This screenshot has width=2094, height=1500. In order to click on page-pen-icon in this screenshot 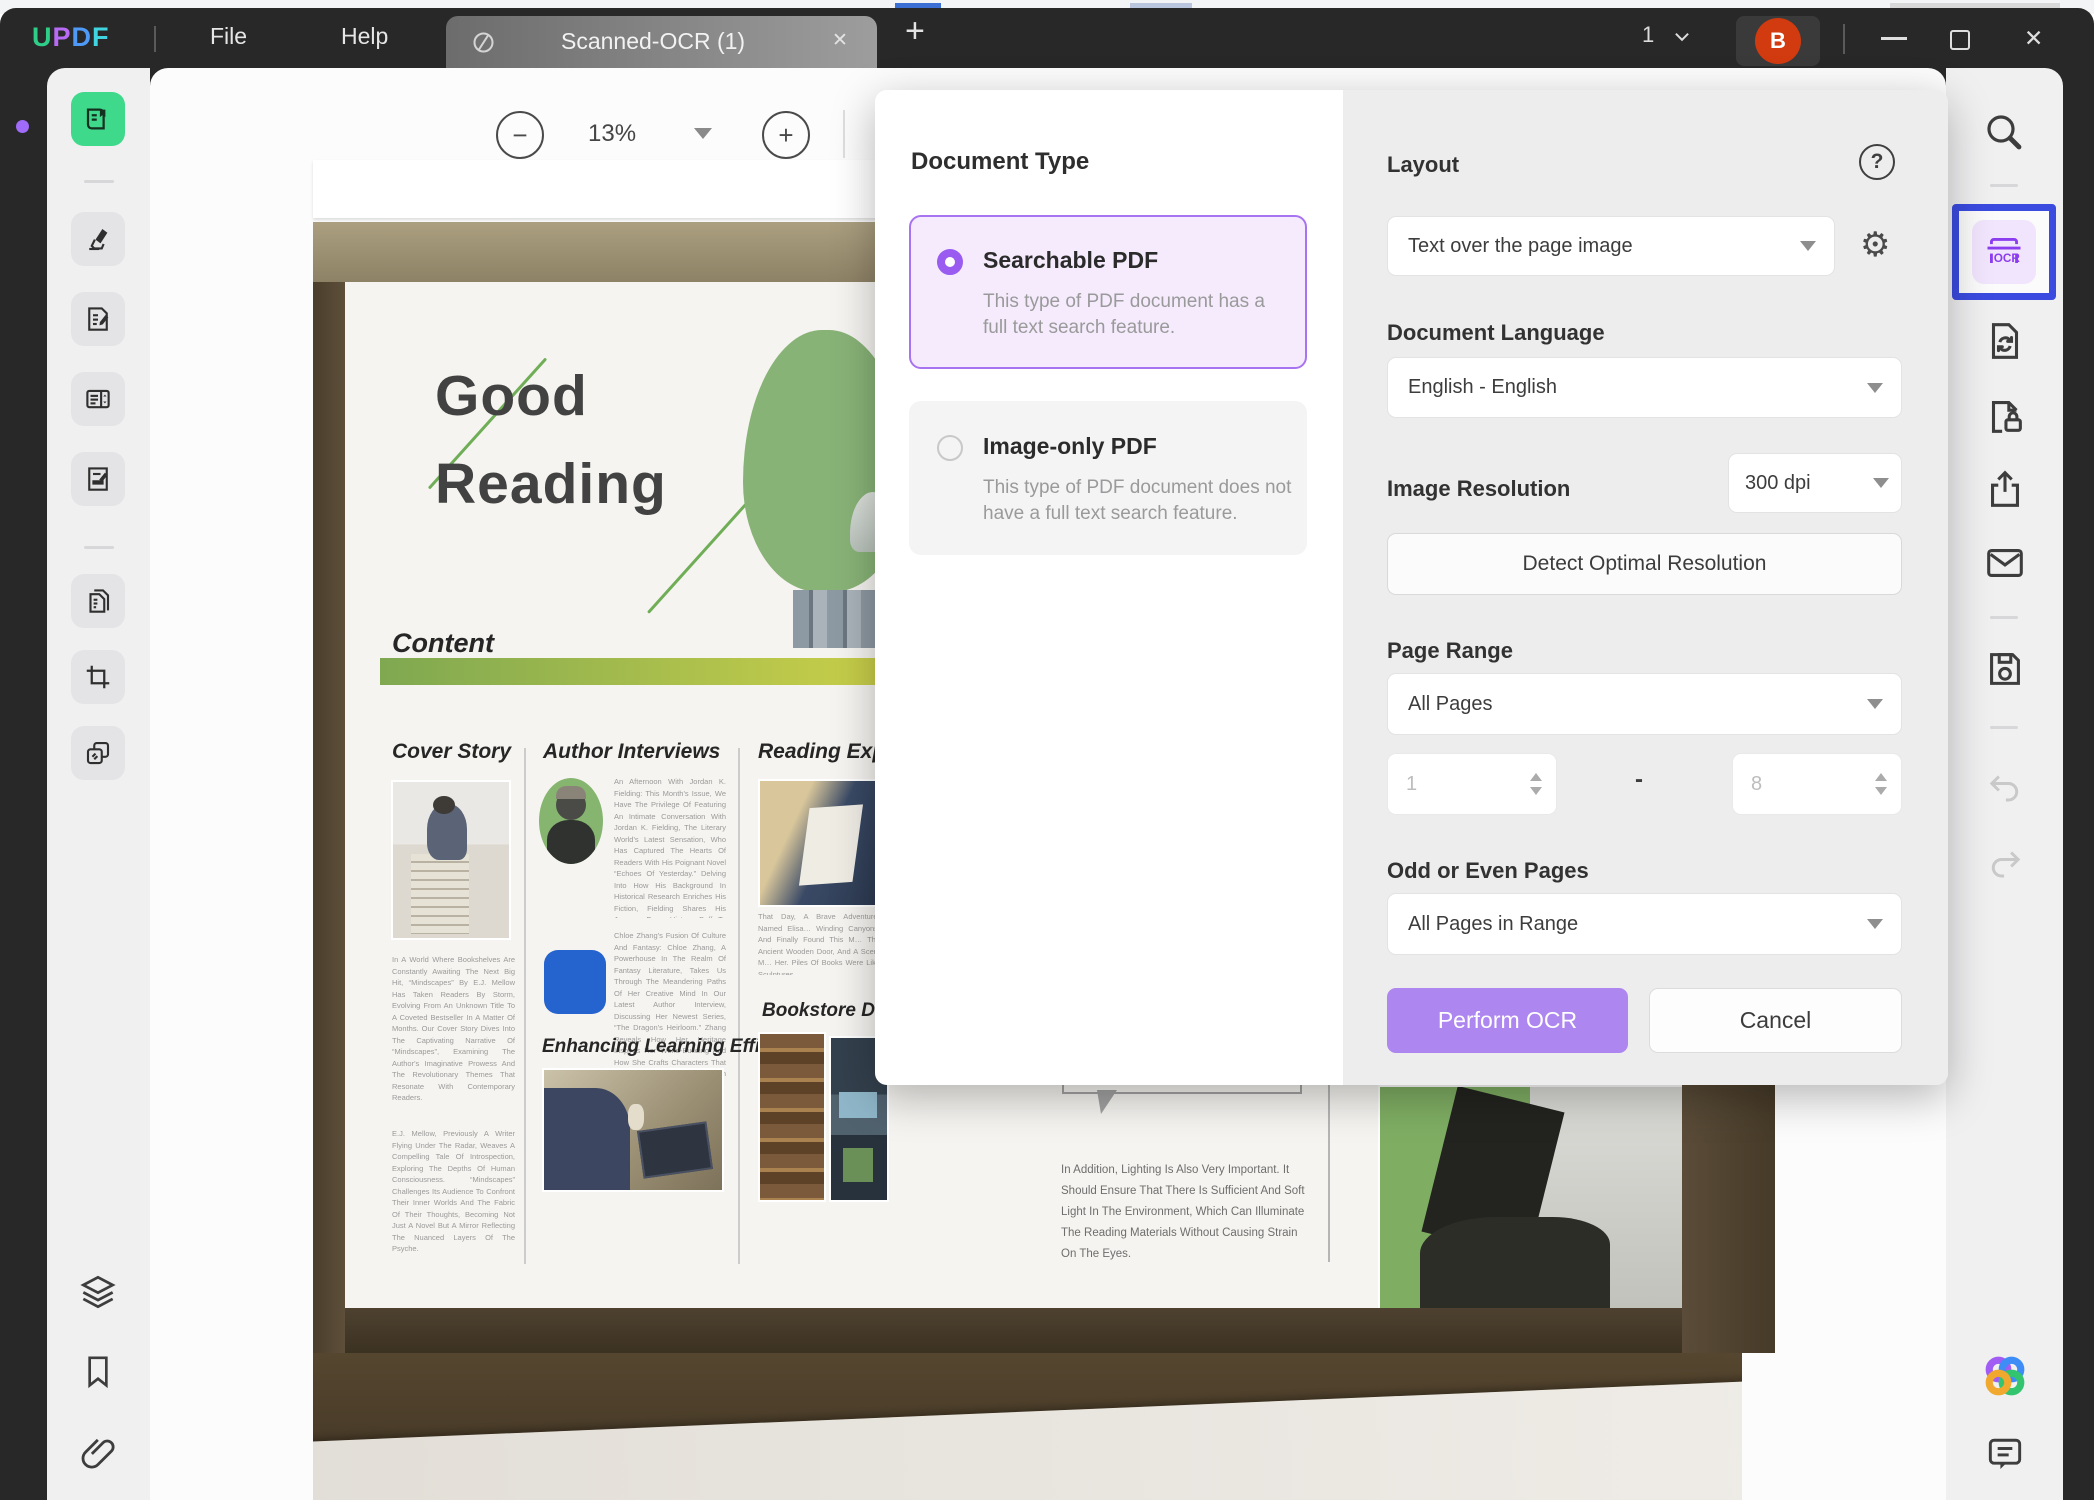, I will do `click(98, 479)`.